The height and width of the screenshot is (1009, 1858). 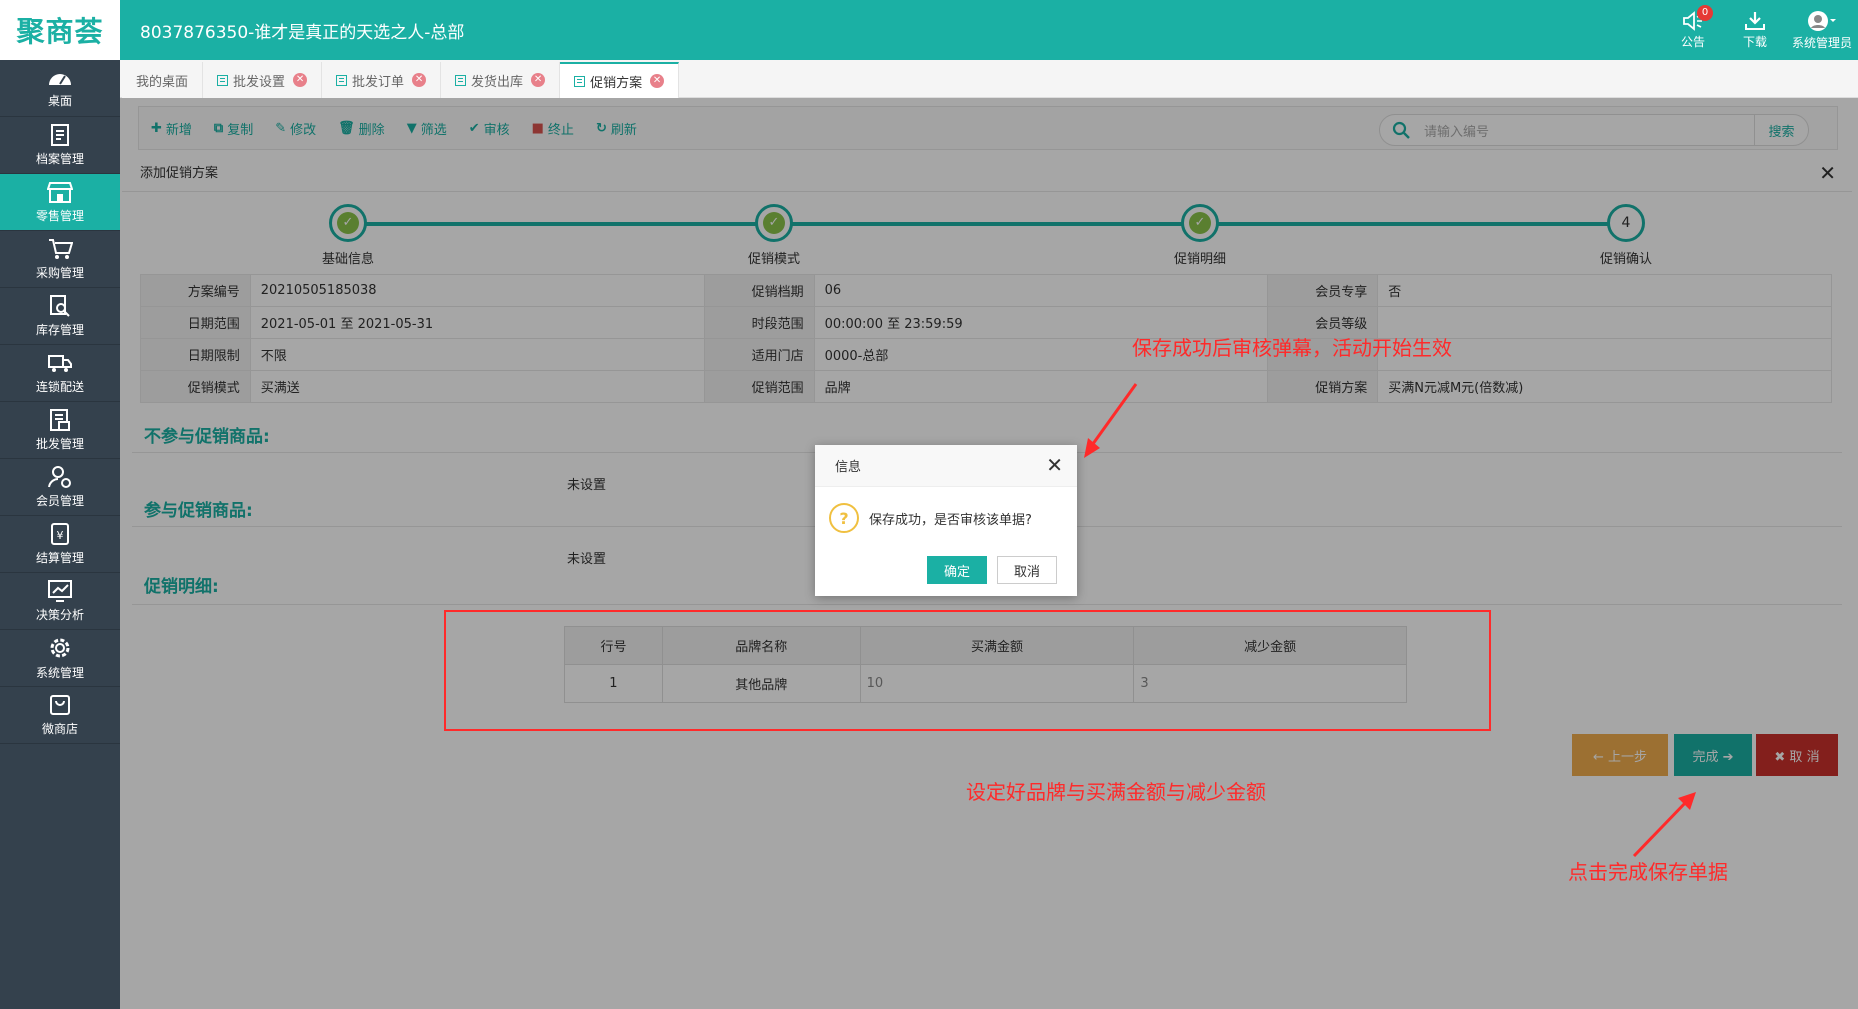 I want to click on tab-label: 我的桌面, so click(x=162, y=82).